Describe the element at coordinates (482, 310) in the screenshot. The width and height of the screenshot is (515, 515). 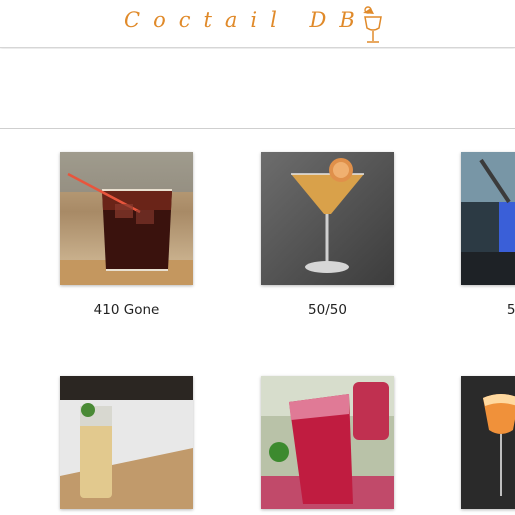
I see `cocktail-name: 50` at that location.